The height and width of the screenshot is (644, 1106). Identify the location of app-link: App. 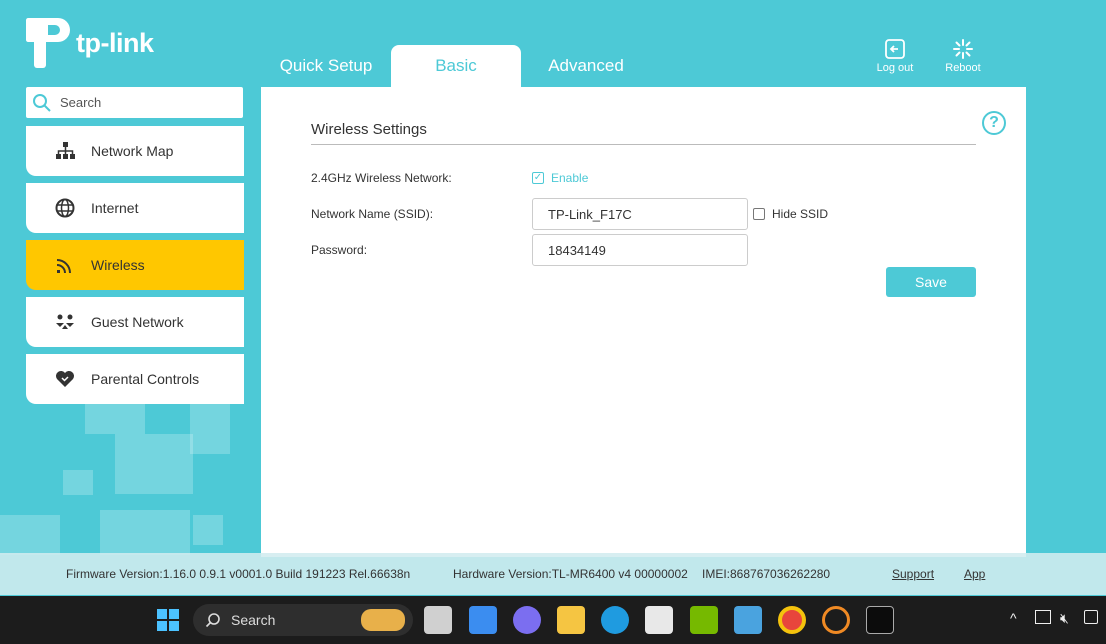
(974, 574).